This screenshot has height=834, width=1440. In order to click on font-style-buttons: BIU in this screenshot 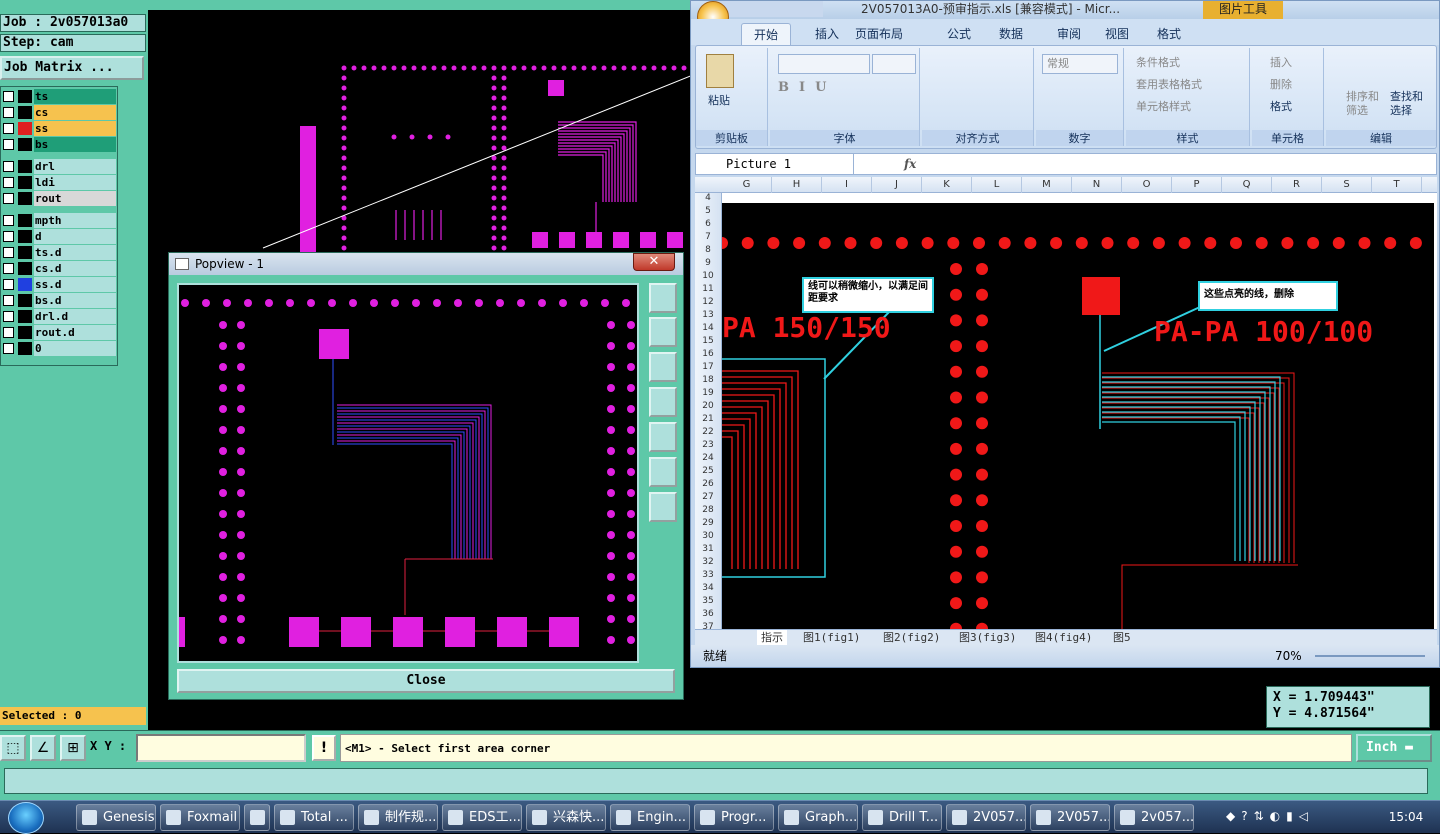, I will do `click(846, 91)`.